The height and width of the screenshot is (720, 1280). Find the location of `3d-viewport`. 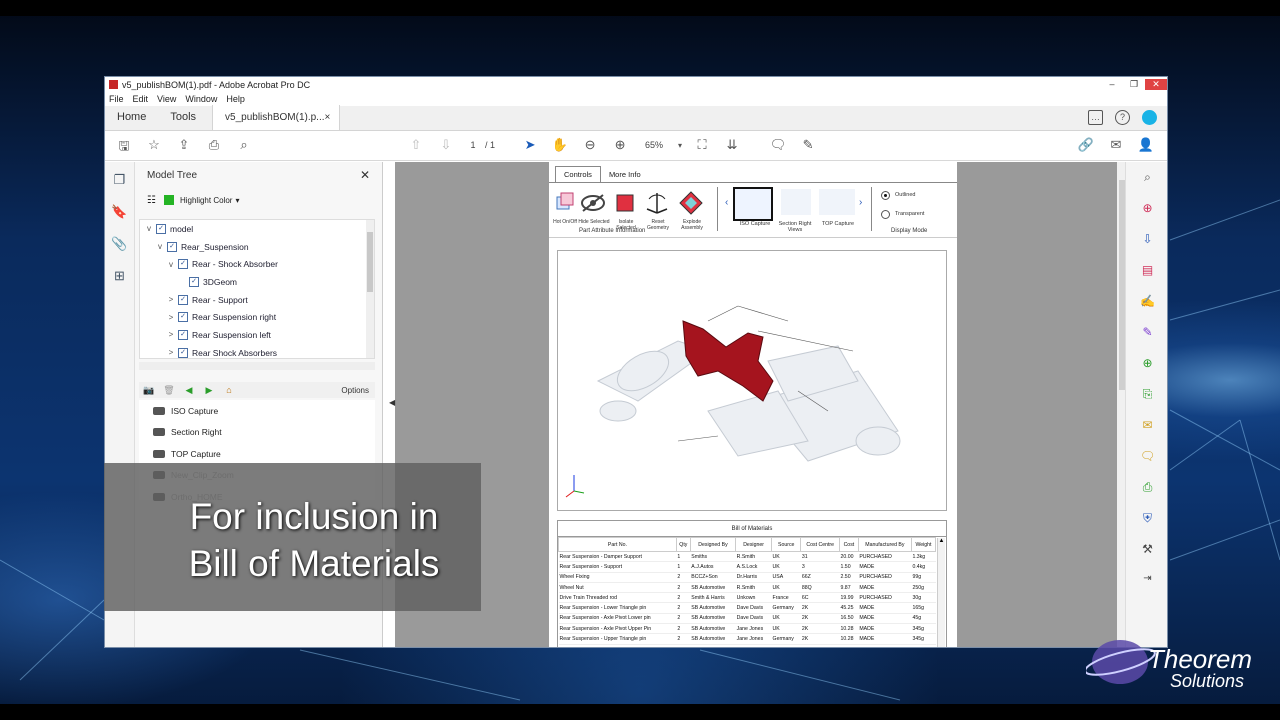

3d-viewport is located at coordinates (752, 380).